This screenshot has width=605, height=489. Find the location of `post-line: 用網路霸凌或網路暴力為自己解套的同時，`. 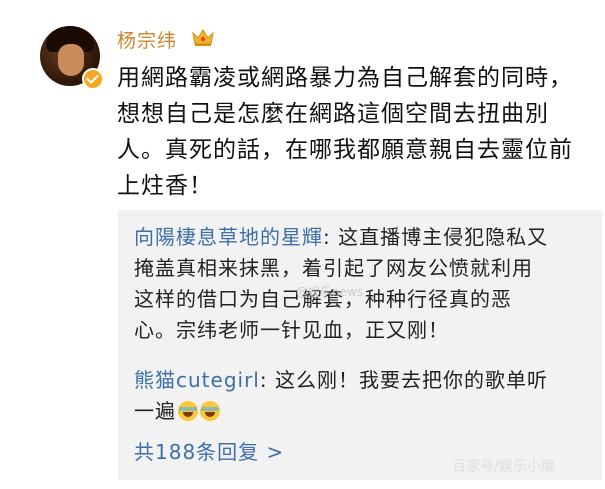

post-line: 用網路霸凌或網路暴力為自己解套的同時， is located at coordinates (345, 78).